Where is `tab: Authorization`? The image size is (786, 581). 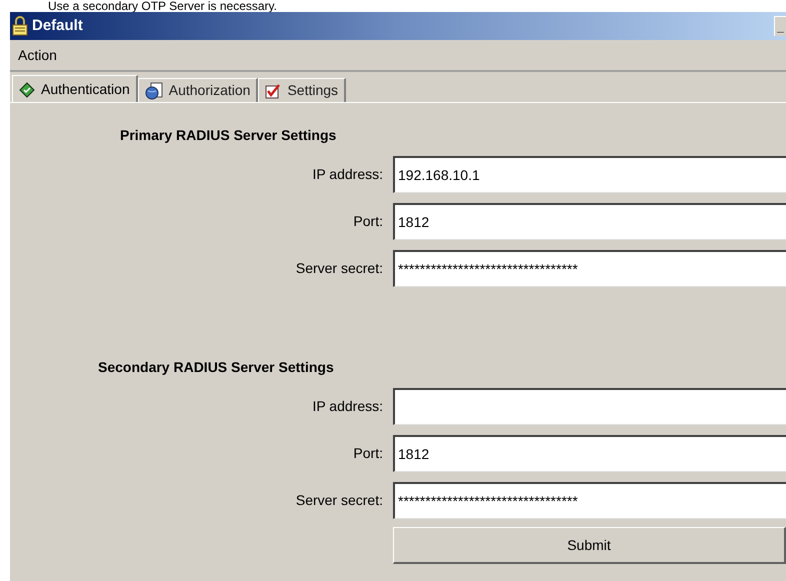
tab: Authorization is located at coordinates (198, 90).